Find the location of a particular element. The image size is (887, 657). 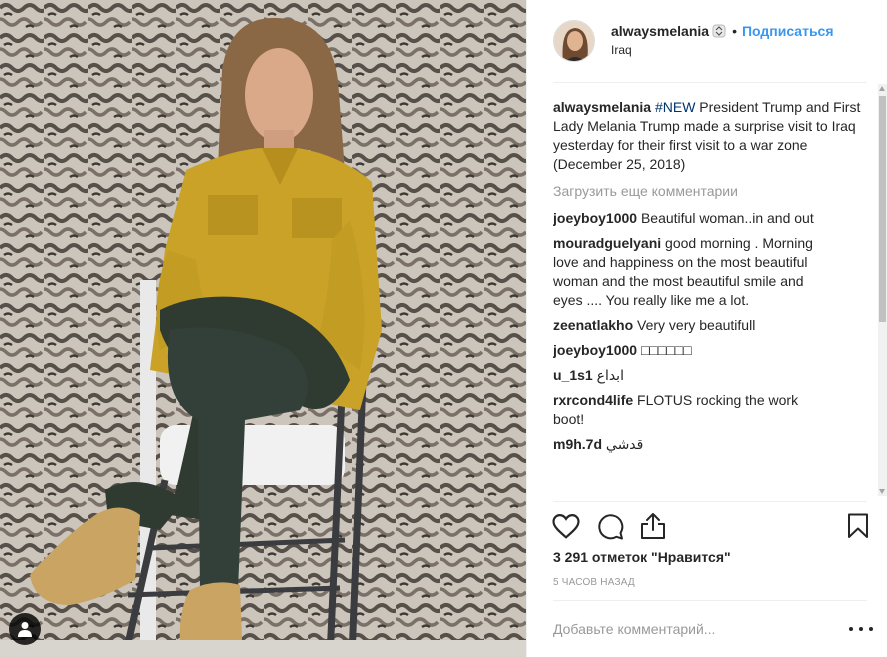

post-header: alwaysmelania • Подписаться Iraq is located at coordinates (713, 41).